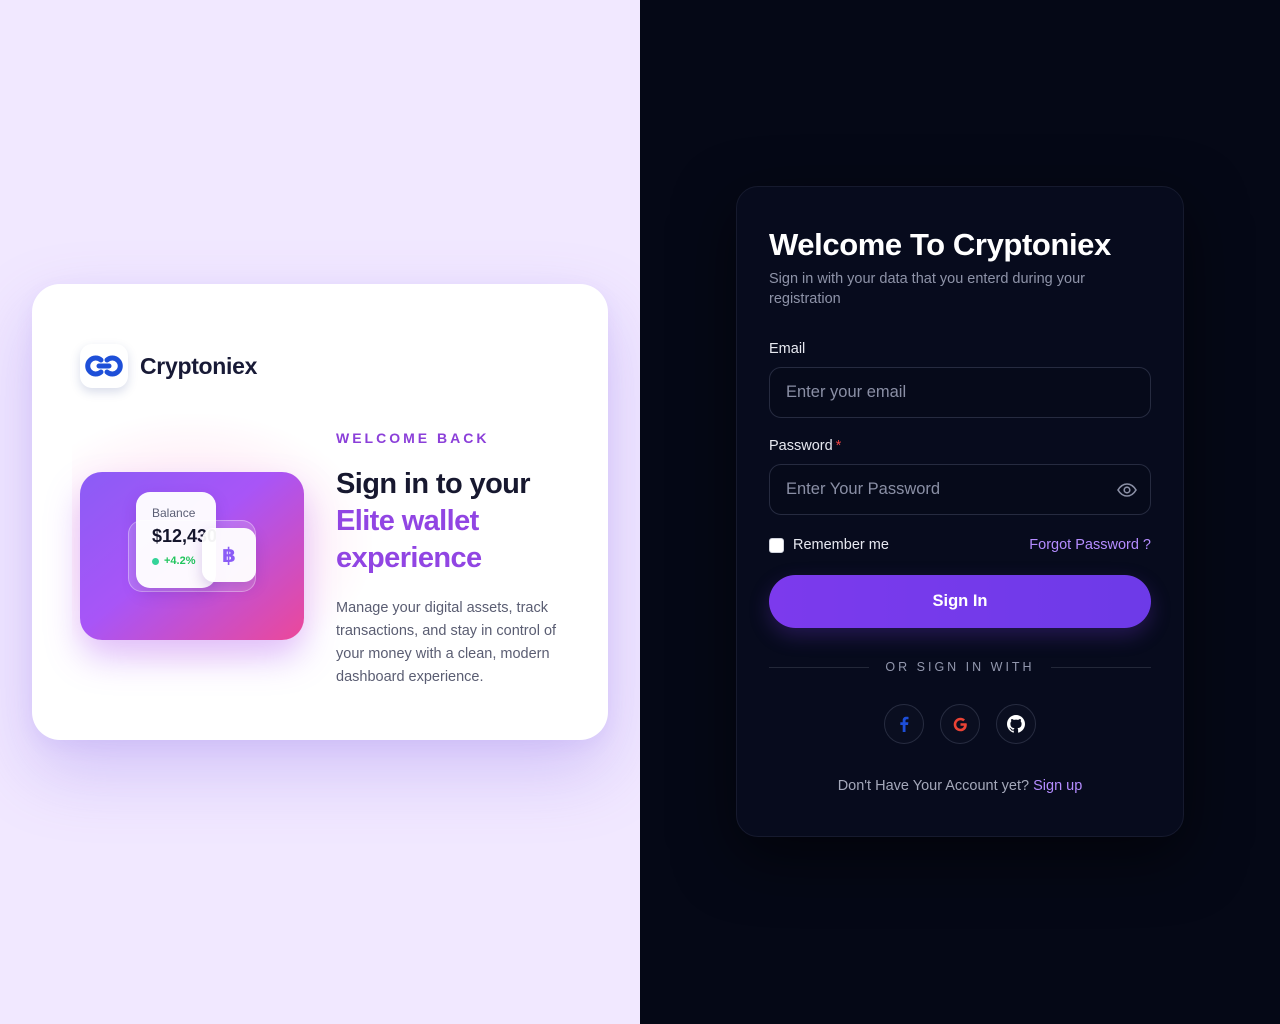 Image resolution: width=1280 pixels, height=1024 pixels. Describe the element at coordinates (841, 545) in the screenshot. I see `remember-label: Remember me` at that location.